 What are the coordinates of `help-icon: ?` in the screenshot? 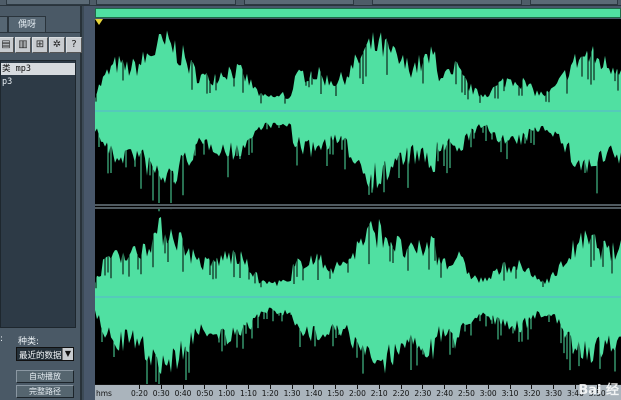 It's located at (74, 45).